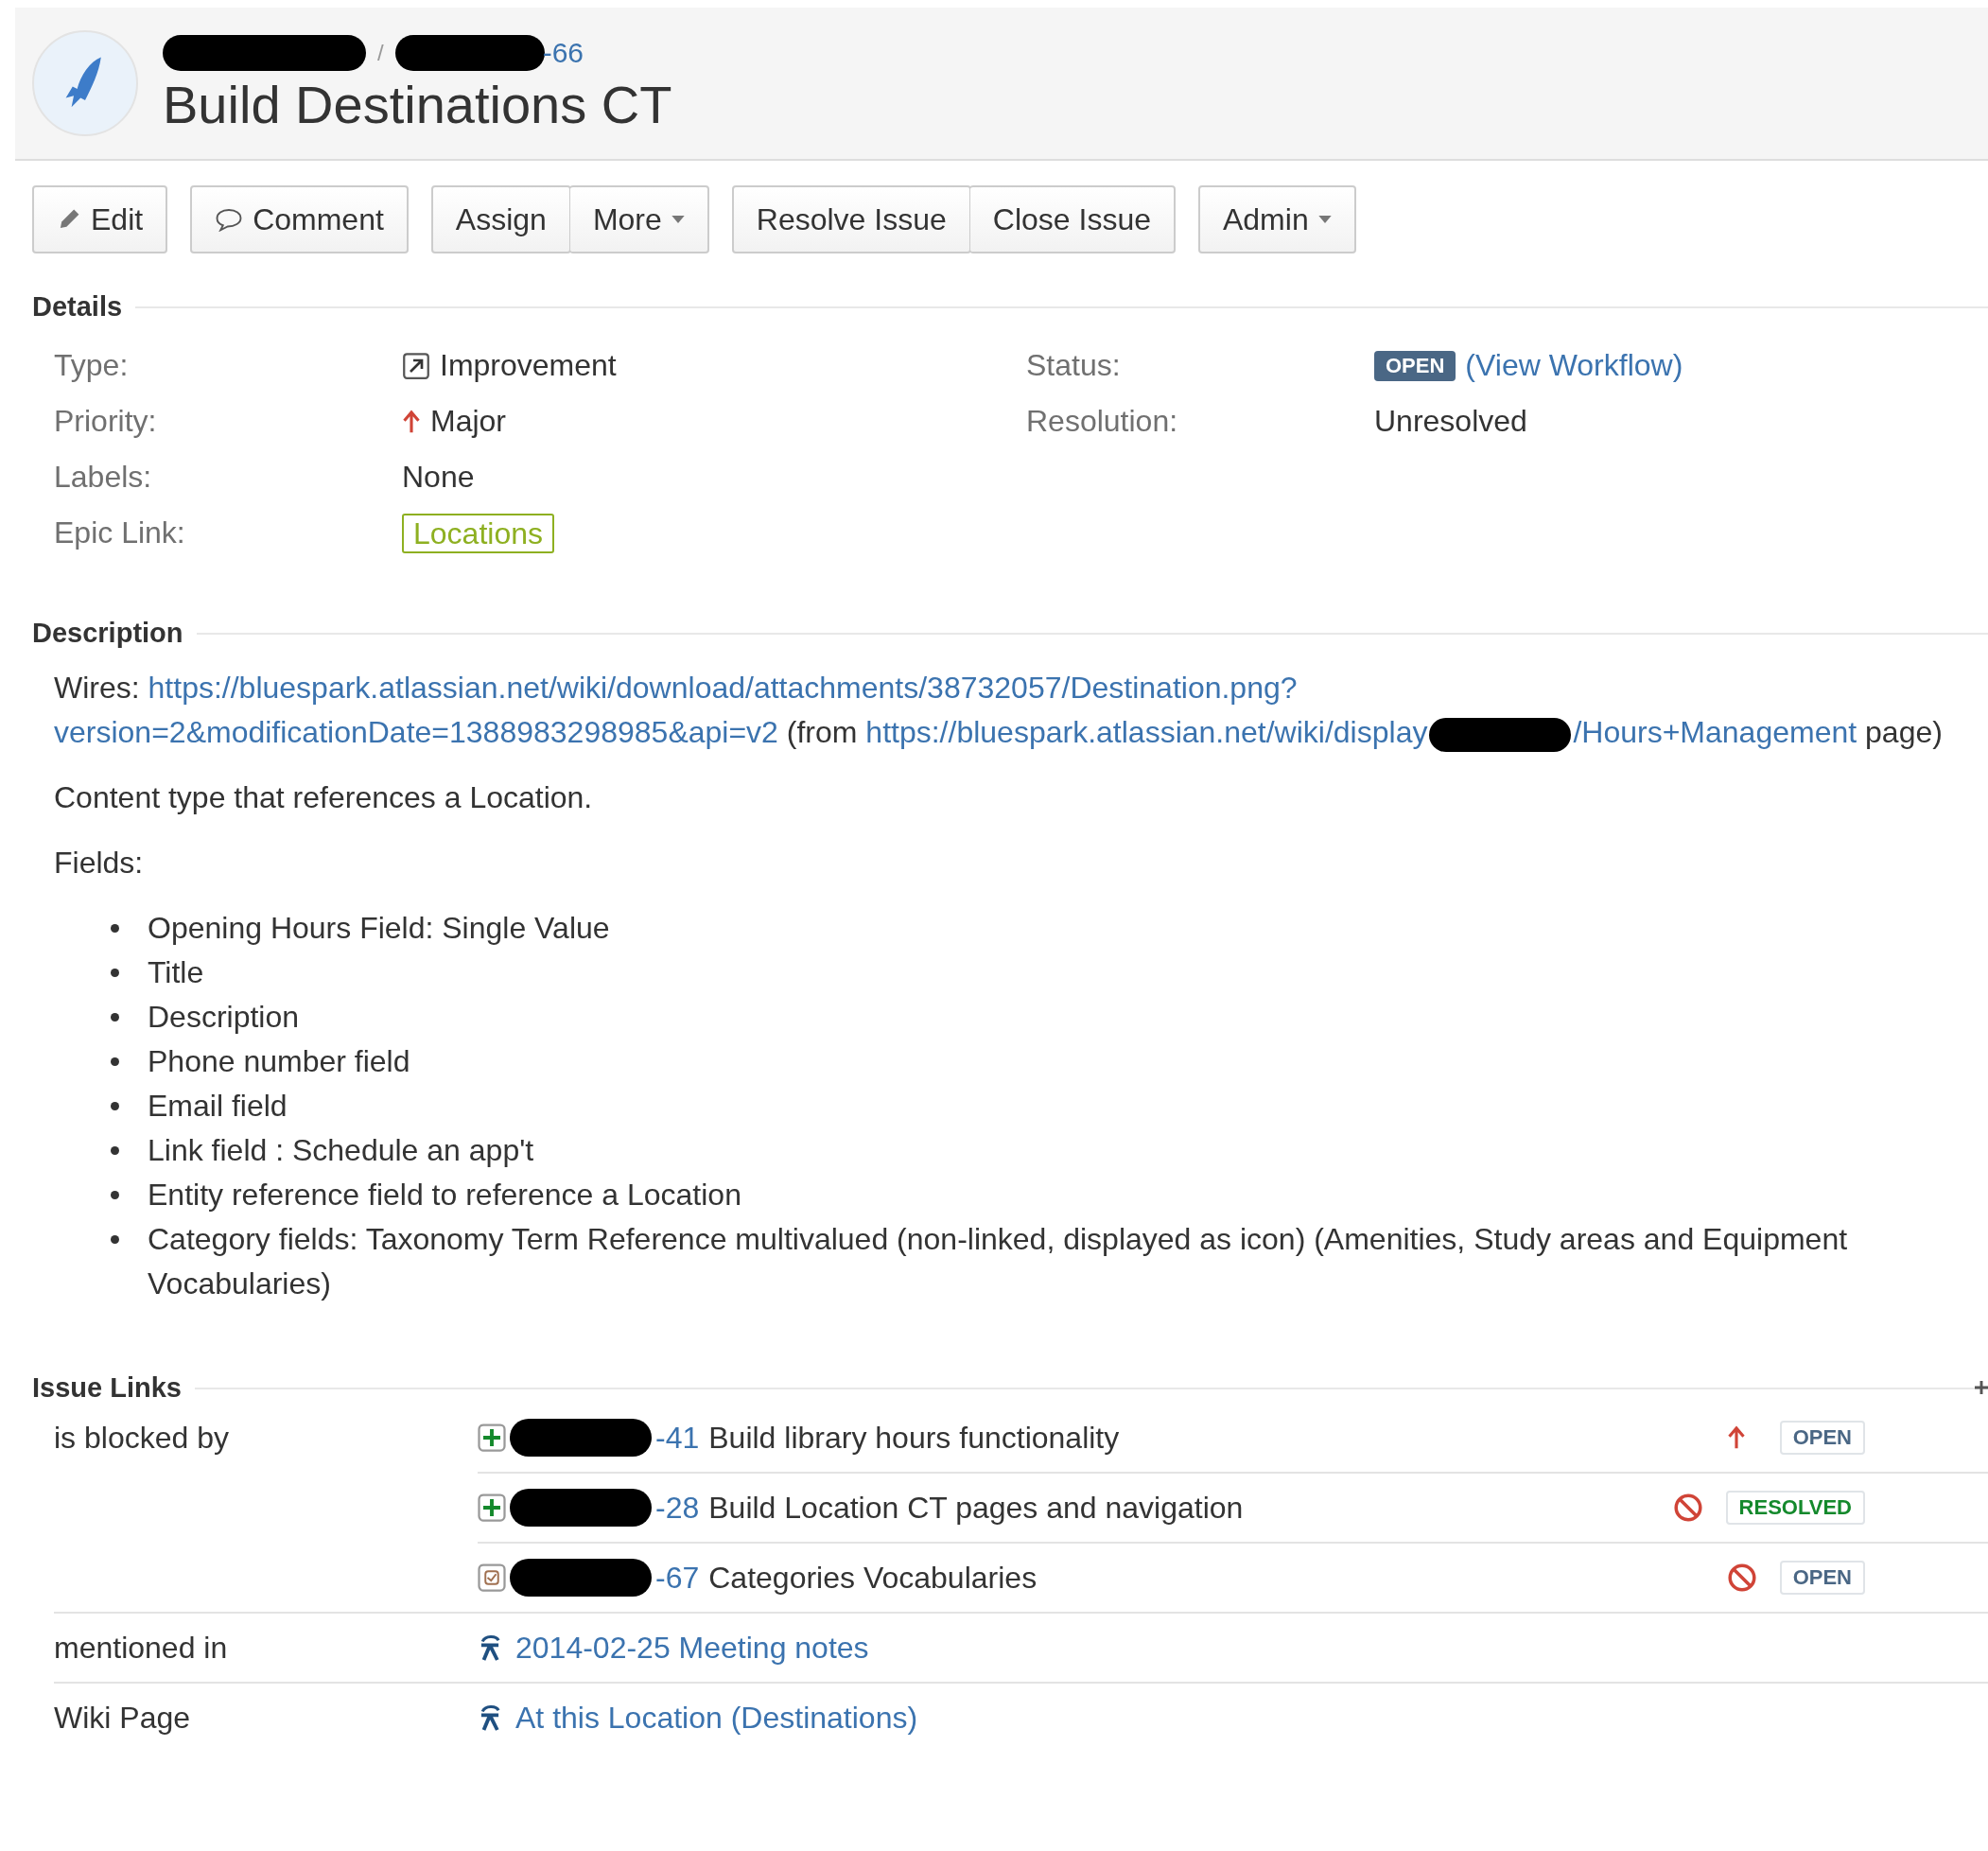 The height and width of the screenshot is (1851, 1988). Describe the element at coordinates (1450, 421) in the screenshot. I see `field-value: Unresolved` at that location.